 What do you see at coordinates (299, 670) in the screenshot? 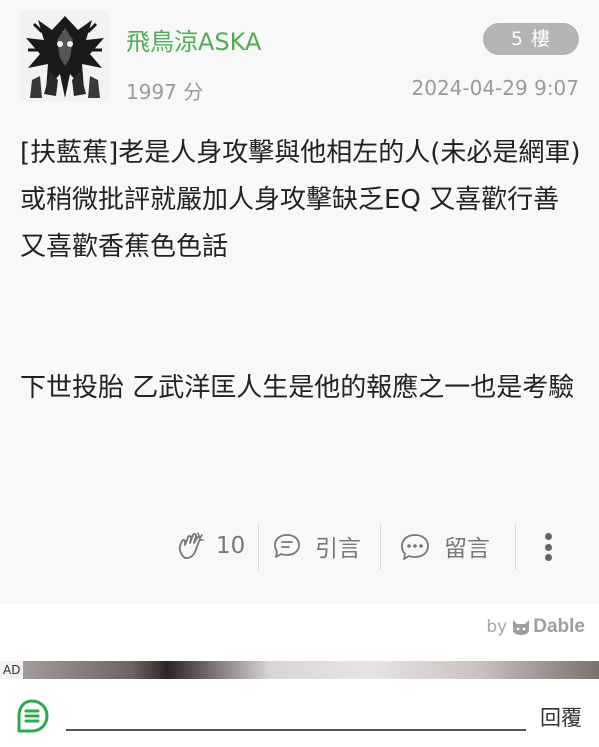
I see `ad-banner-image` at bounding box center [299, 670].